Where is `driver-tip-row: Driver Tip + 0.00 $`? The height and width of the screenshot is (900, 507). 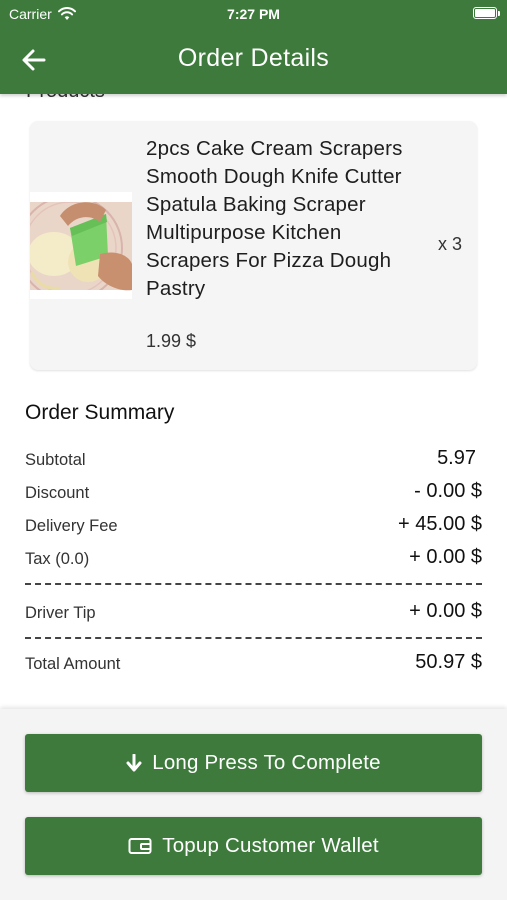 driver-tip-row: Driver Tip + 0.00 $ is located at coordinates (253, 614).